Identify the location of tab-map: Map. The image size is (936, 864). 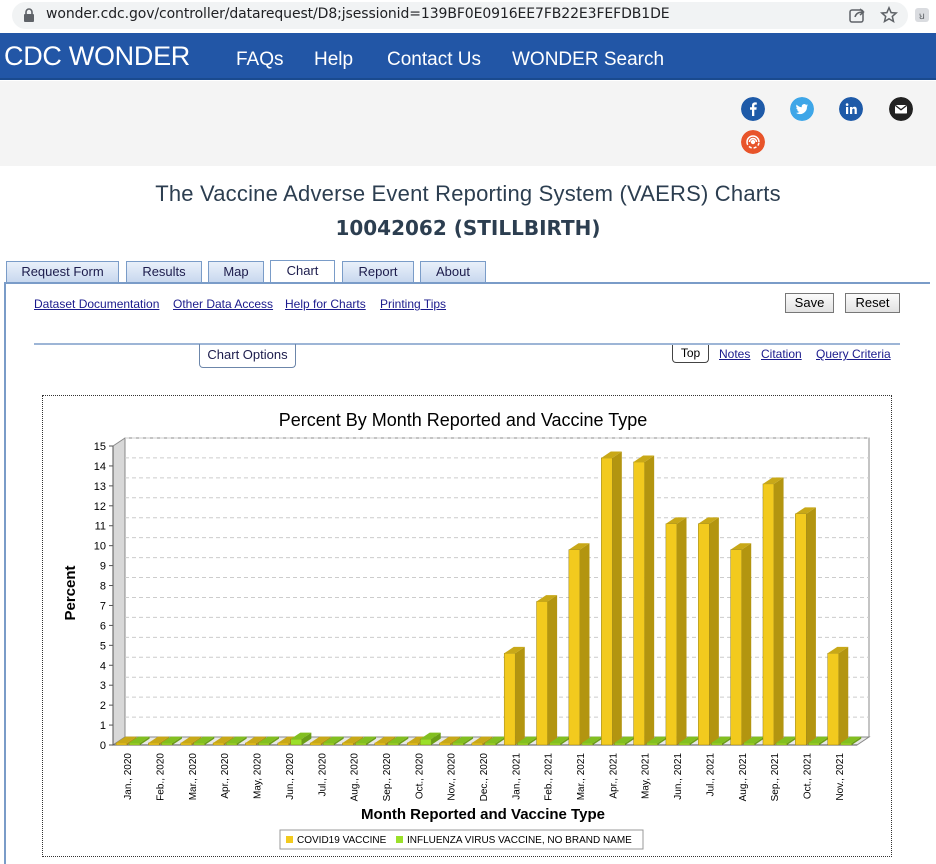
(236, 272).